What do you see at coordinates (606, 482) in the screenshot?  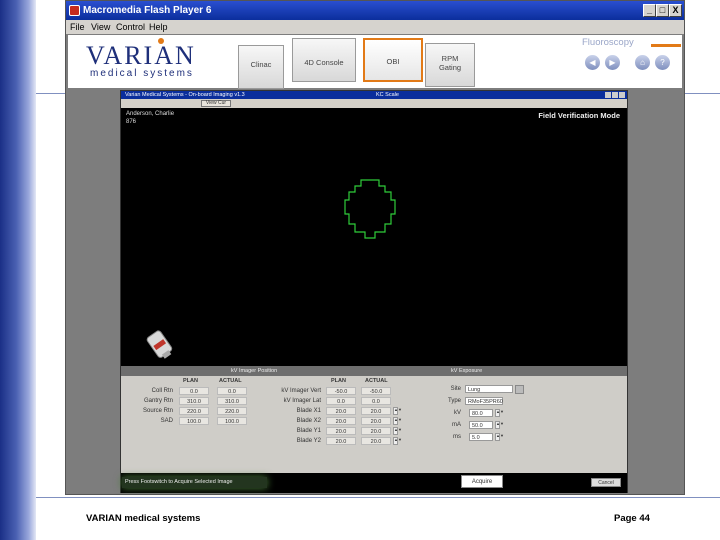 I see `cancel-button: Cancel` at bounding box center [606, 482].